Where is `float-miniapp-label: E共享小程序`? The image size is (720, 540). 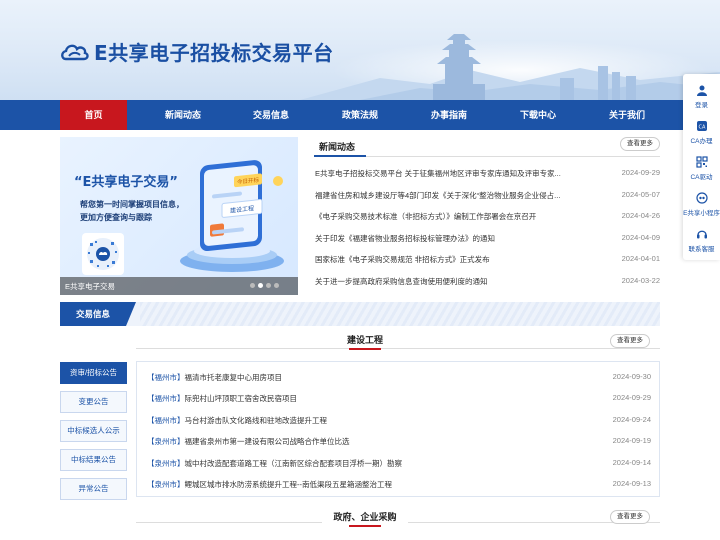 float-miniapp-label: E共享小程序 is located at coordinates (701, 213).